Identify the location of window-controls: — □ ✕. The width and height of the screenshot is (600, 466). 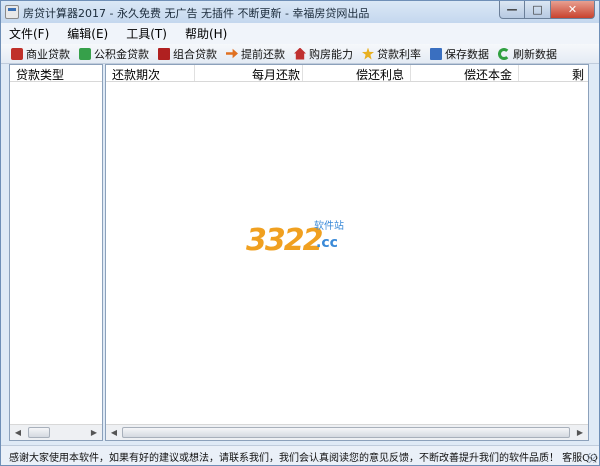
(547, 10).